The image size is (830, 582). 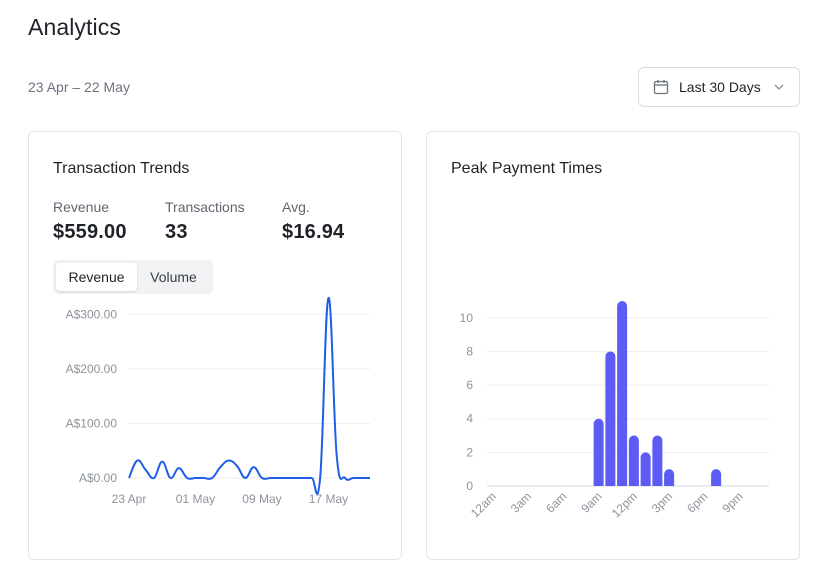 What do you see at coordinates (624, 504) in the screenshot?
I see `x-tick-label: 12pm` at bounding box center [624, 504].